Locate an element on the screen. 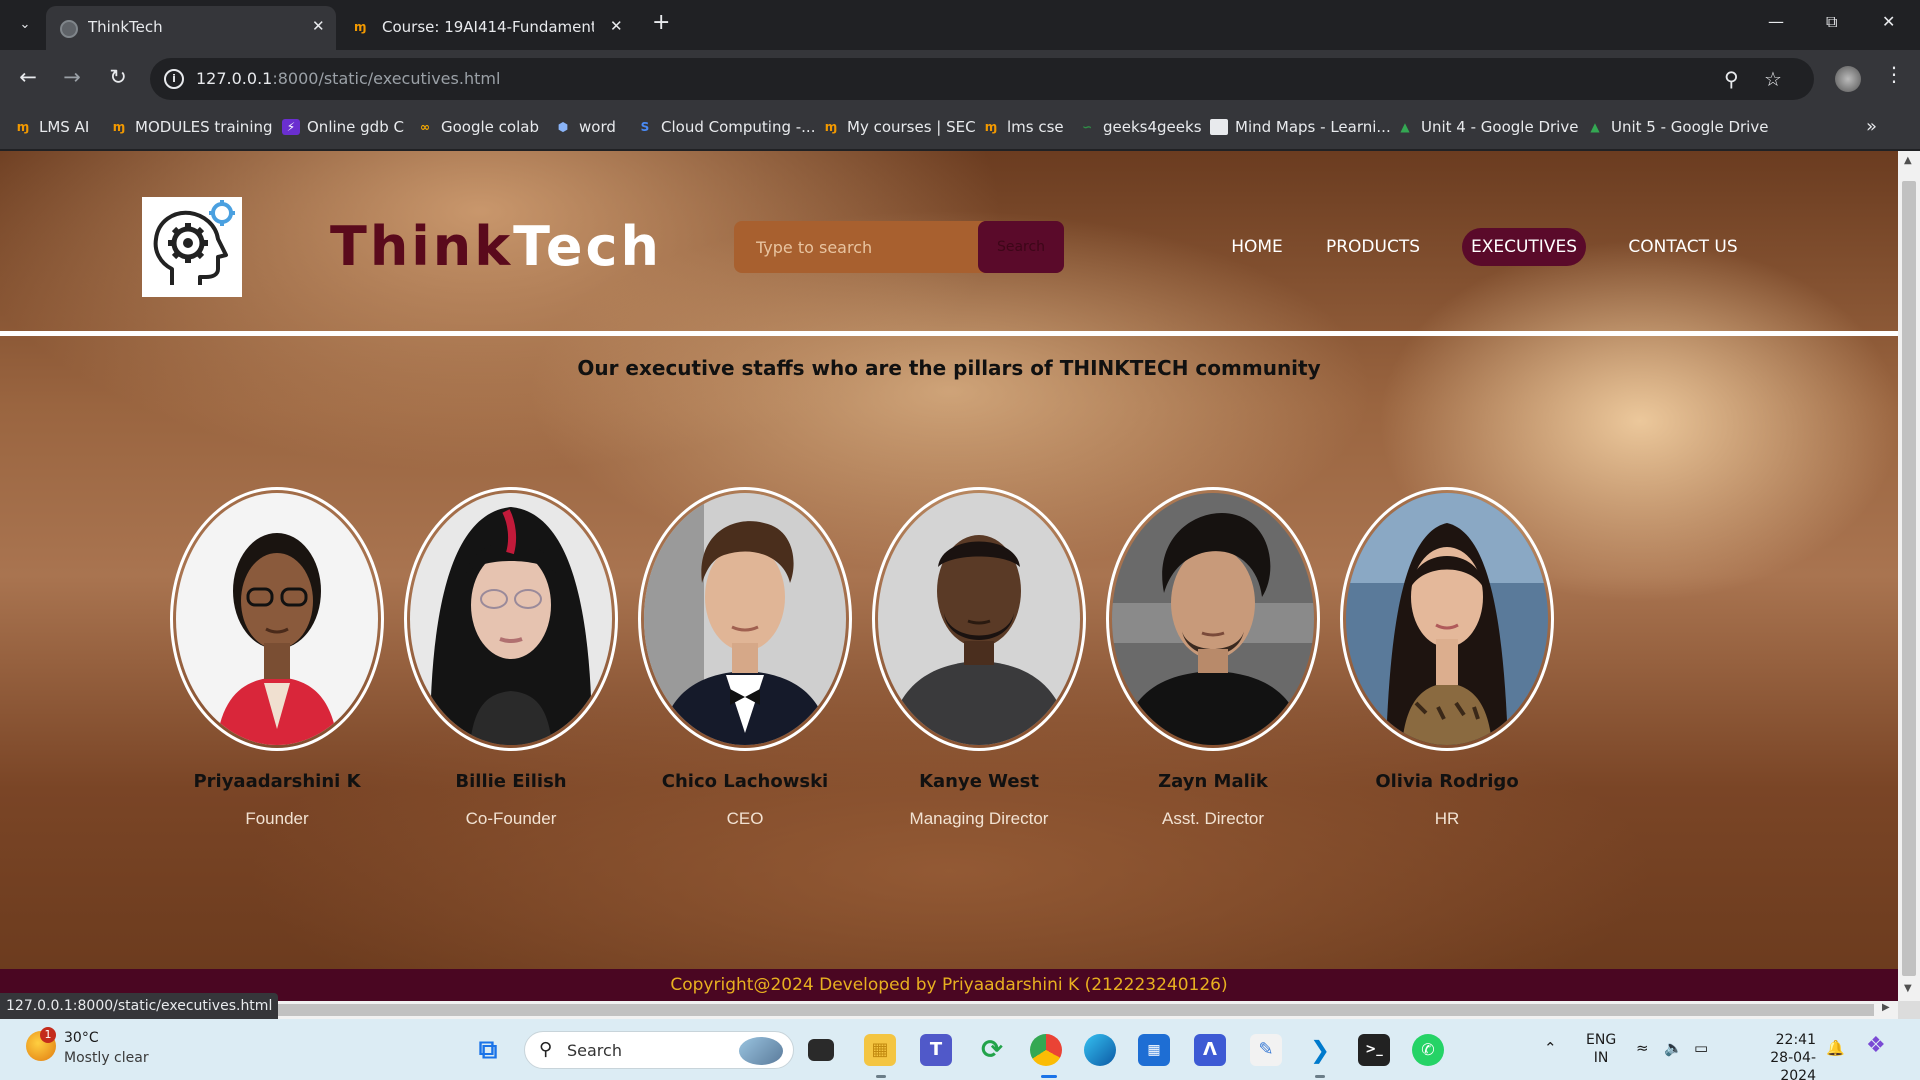 The width and height of the screenshot is (1920, 1080). header-divider is located at coordinates (949, 333).